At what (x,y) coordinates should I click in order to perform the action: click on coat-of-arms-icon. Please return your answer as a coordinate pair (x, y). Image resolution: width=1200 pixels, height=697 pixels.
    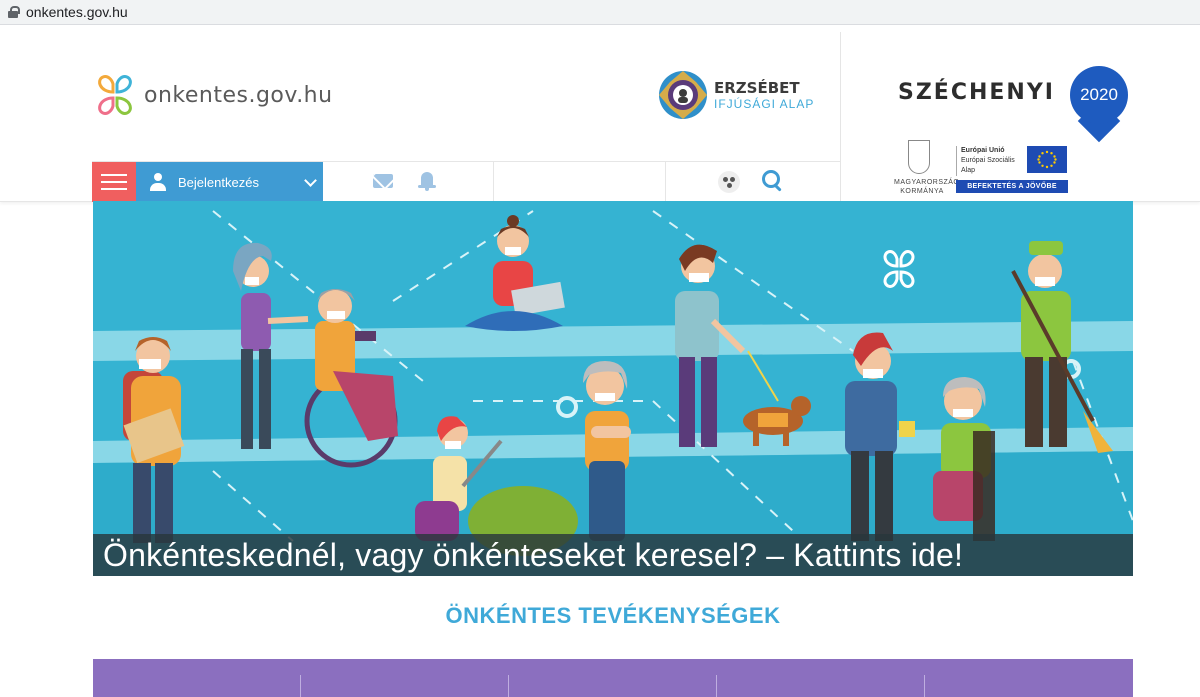
    Looking at the image, I should click on (919, 157).